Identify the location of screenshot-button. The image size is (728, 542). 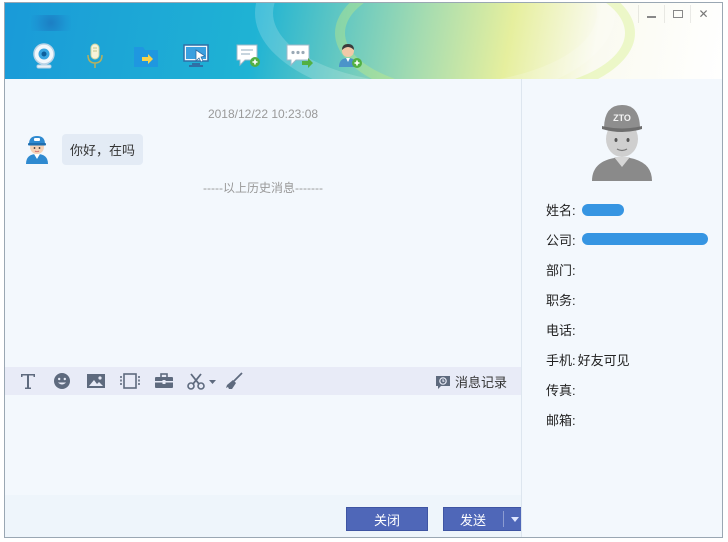
(130, 381).